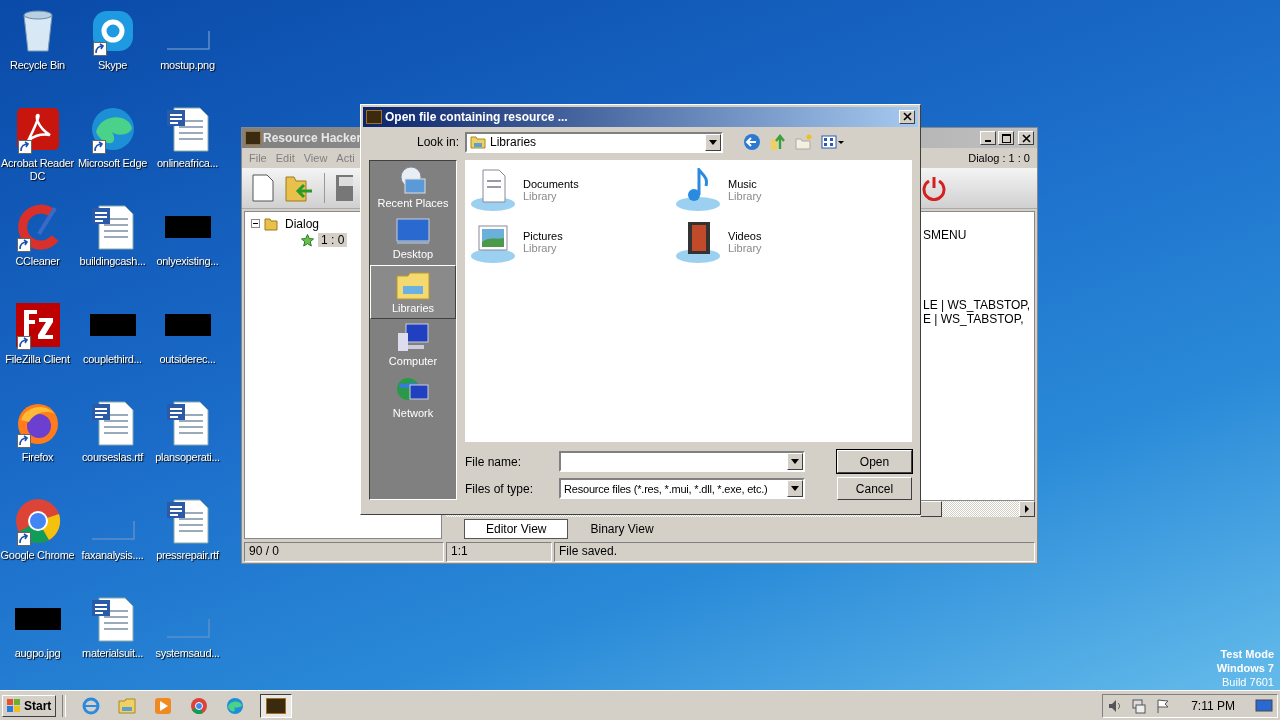 The height and width of the screenshot is (720, 1280). What do you see at coordinates (91, 705) in the screenshot?
I see `e-browser-icon` at bounding box center [91, 705].